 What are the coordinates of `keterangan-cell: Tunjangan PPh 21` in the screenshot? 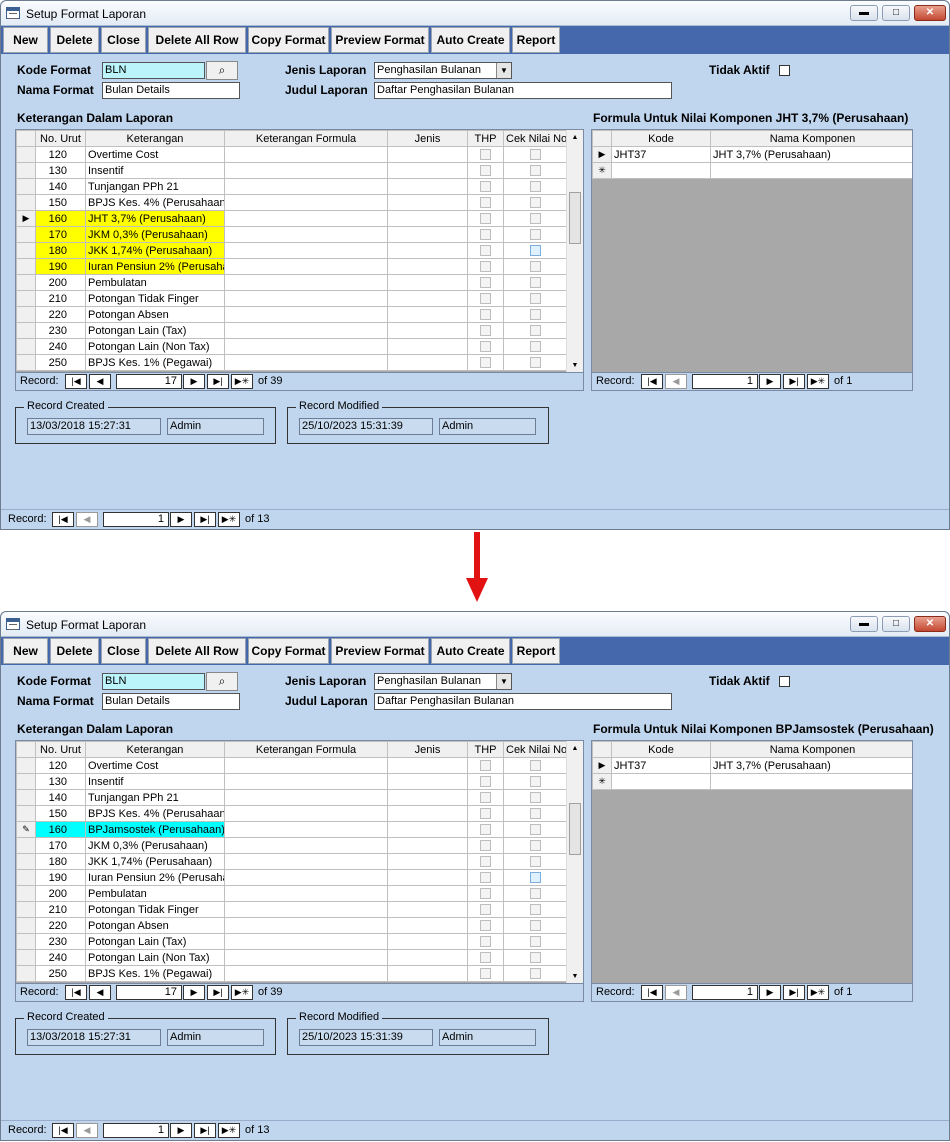 It's located at (155, 186).